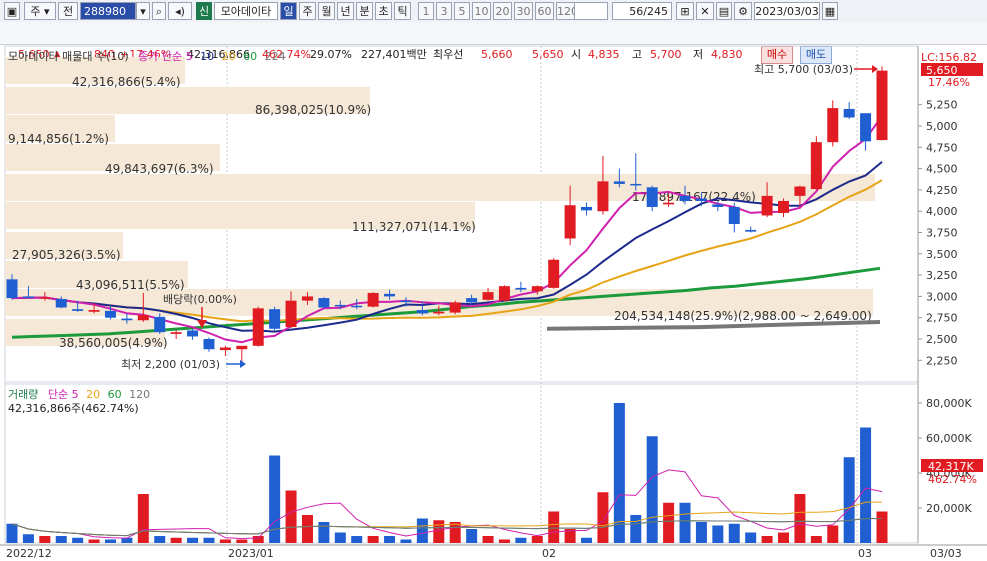 This screenshot has height=561, width=987. Describe the element at coordinates (108, 11) in the screenshot. I see `stock-code-input: 288980` at that location.